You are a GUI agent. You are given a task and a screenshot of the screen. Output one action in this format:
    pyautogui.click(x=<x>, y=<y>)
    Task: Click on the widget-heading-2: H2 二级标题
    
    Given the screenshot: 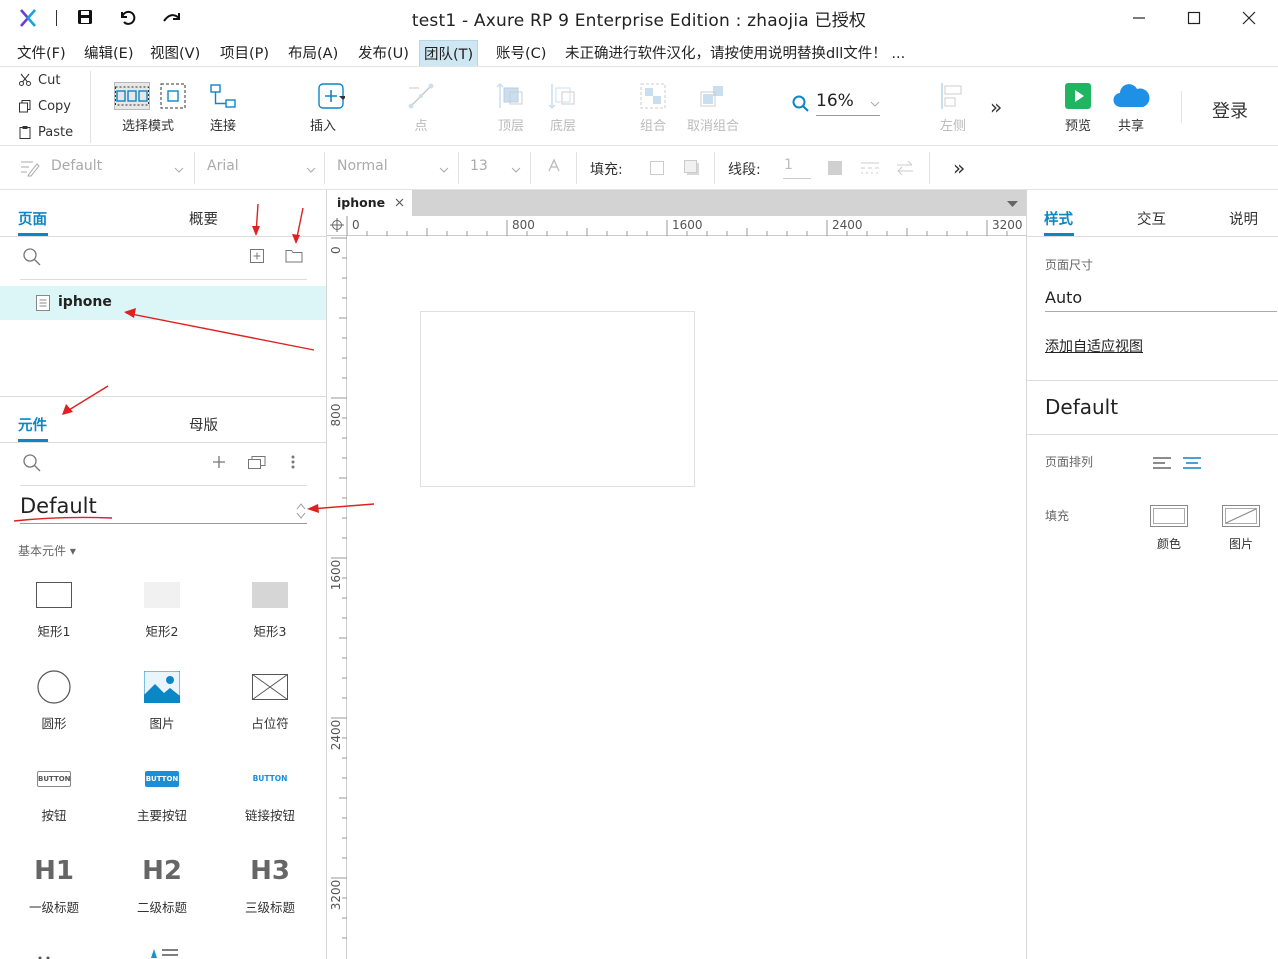 What is the action you would take?
    pyautogui.click(x=162, y=883)
    